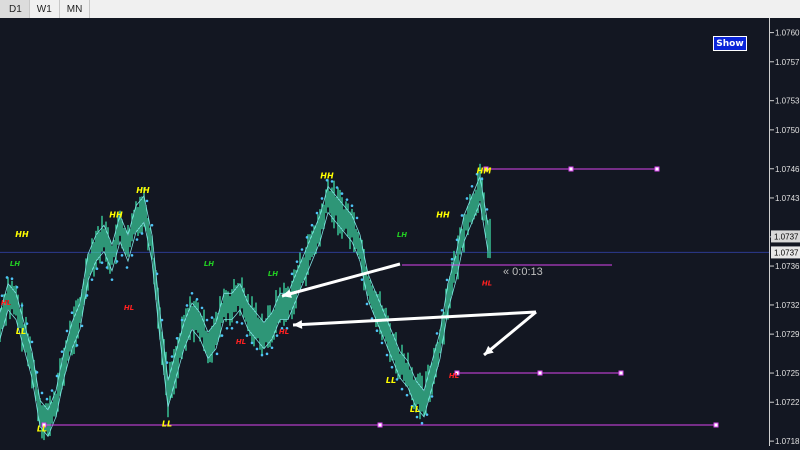 Image resolution: width=800 pixels, height=450 pixels. What do you see at coordinates (787, 62) in the screenshot?
I see `axis-tick-label: 1.0757` at bounding box center [787, 62].